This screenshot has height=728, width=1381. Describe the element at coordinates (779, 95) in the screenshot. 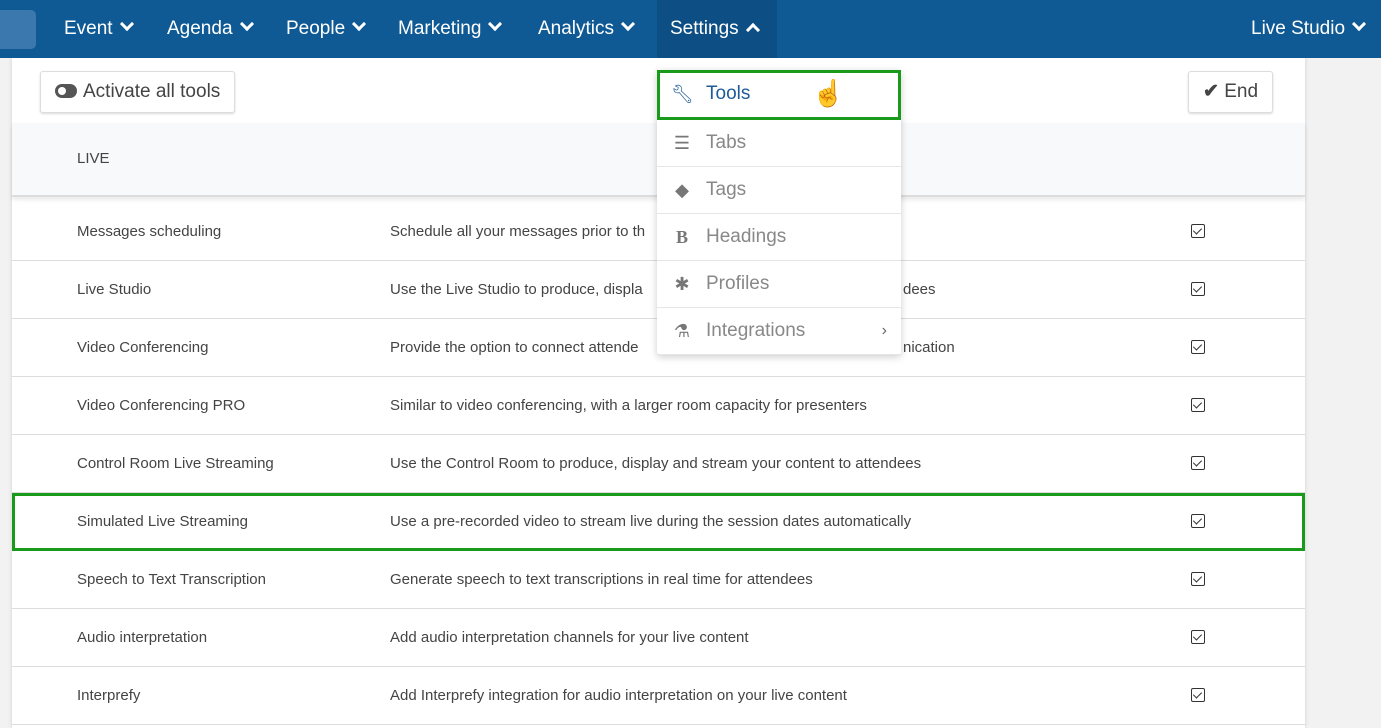

I see `menu-item-tools: 🔧︎ Tools` at that location.